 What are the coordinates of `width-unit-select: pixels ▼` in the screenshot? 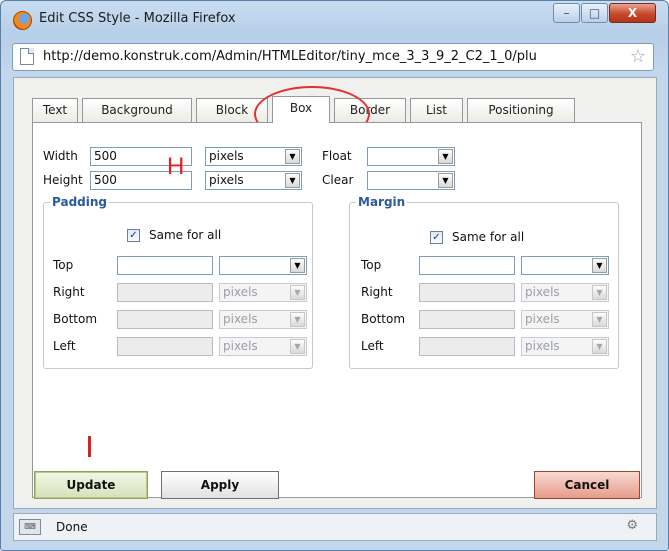 It's located at (253, 156).